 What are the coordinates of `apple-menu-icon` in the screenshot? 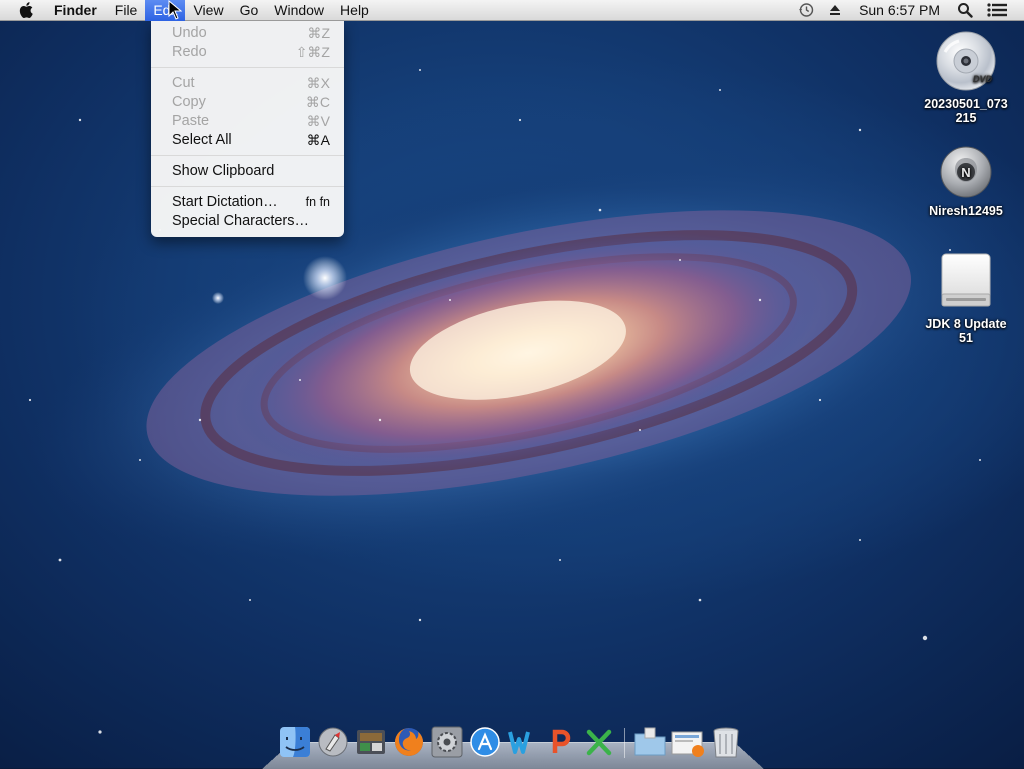 It's located at (27, 10).